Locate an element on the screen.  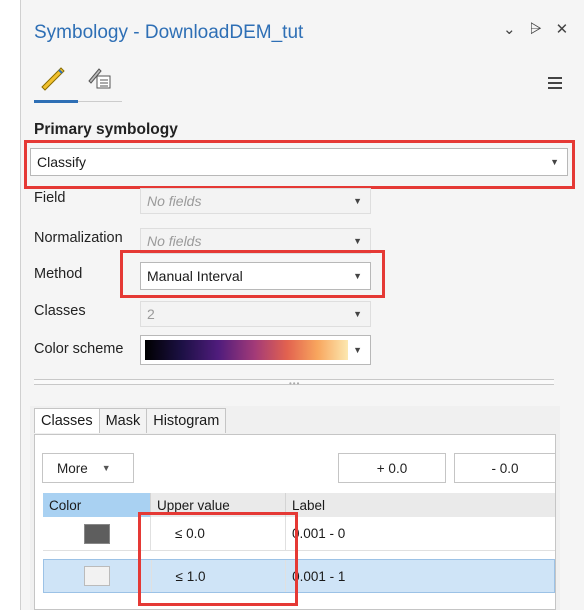
color-ramp is located at coordinates (246, 350).